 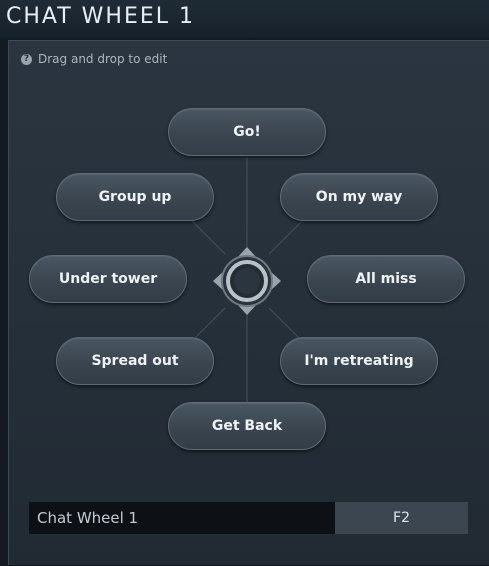 What do you see at coordinates (182, 518) in the screenshot?
I see `chat-wheel-name-field` at bounding box center [182, 518].